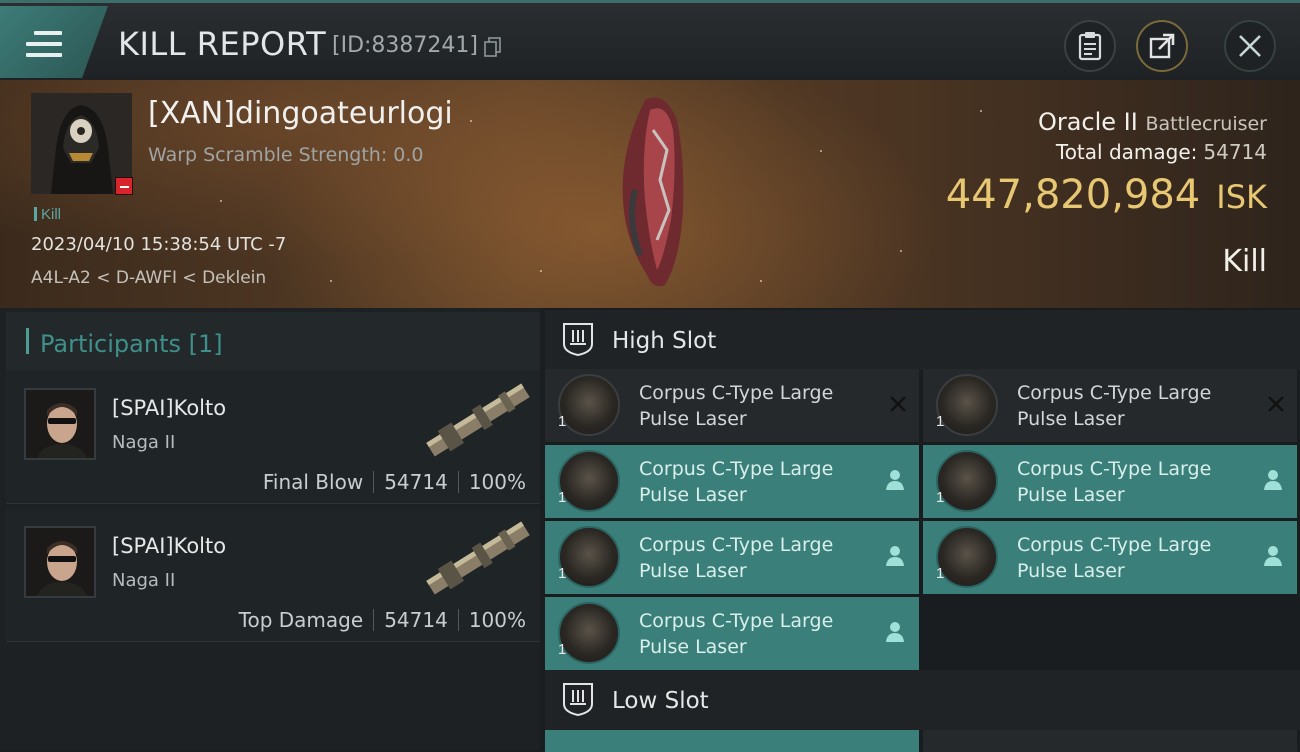 This screenshot has width=1300, height=752. What do you see at coordinates (382, 620) in the screenshot?
I see `participant-stats: Top Damage 54714 100%` at bounding box center [382, 620].